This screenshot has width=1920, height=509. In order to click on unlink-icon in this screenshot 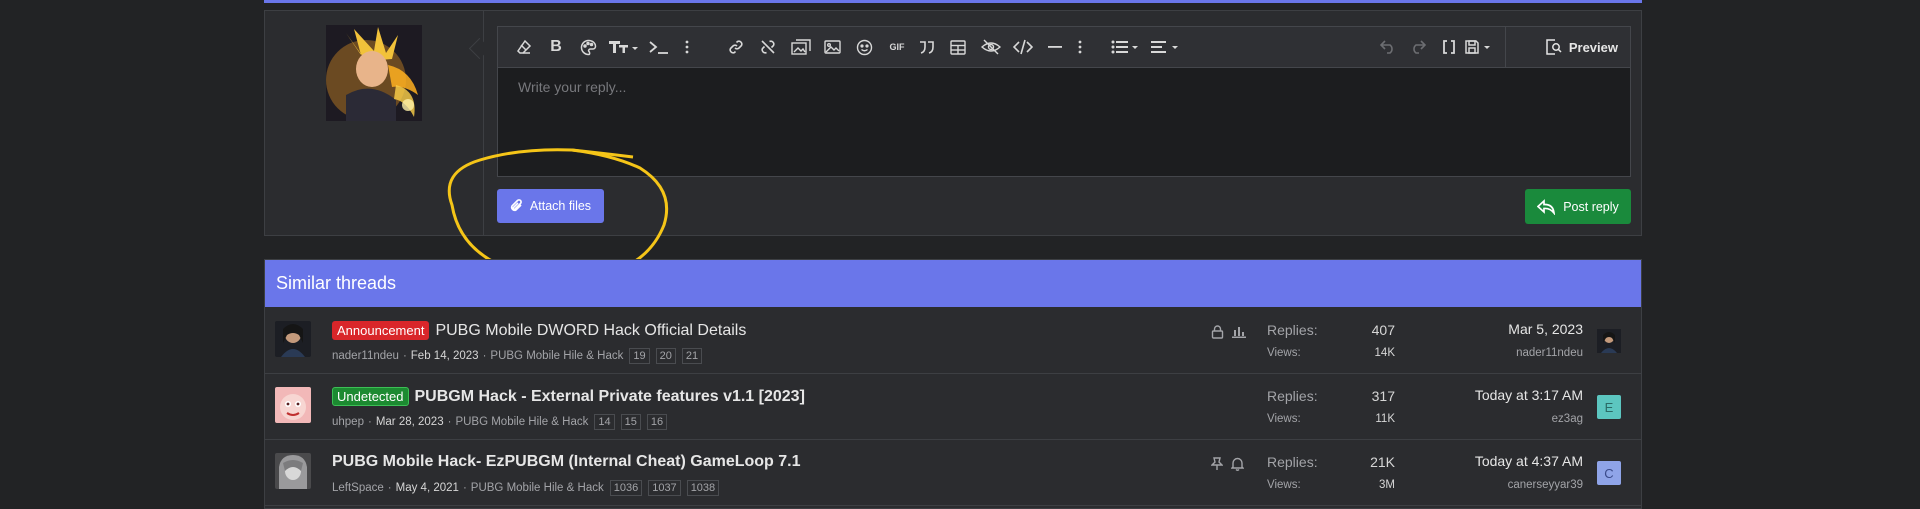, I will do `click(768, 47)`.